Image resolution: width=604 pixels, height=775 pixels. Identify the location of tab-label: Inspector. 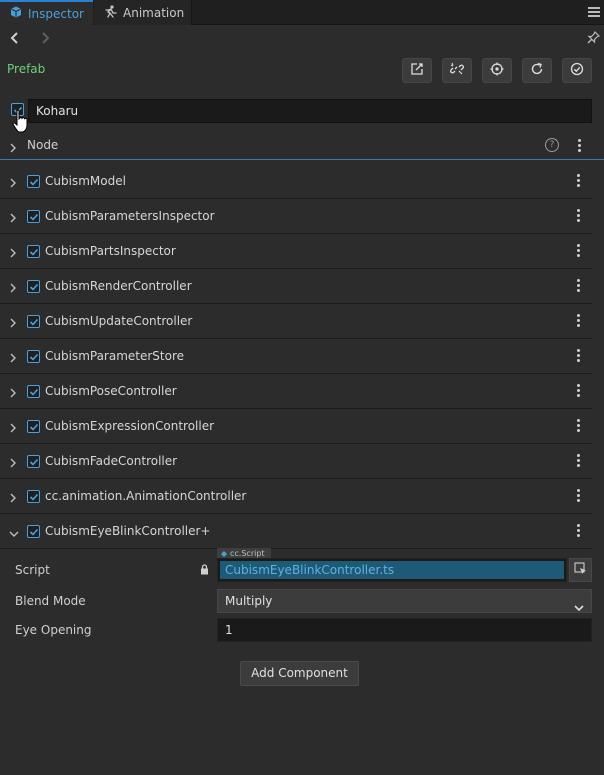
(56, 13).